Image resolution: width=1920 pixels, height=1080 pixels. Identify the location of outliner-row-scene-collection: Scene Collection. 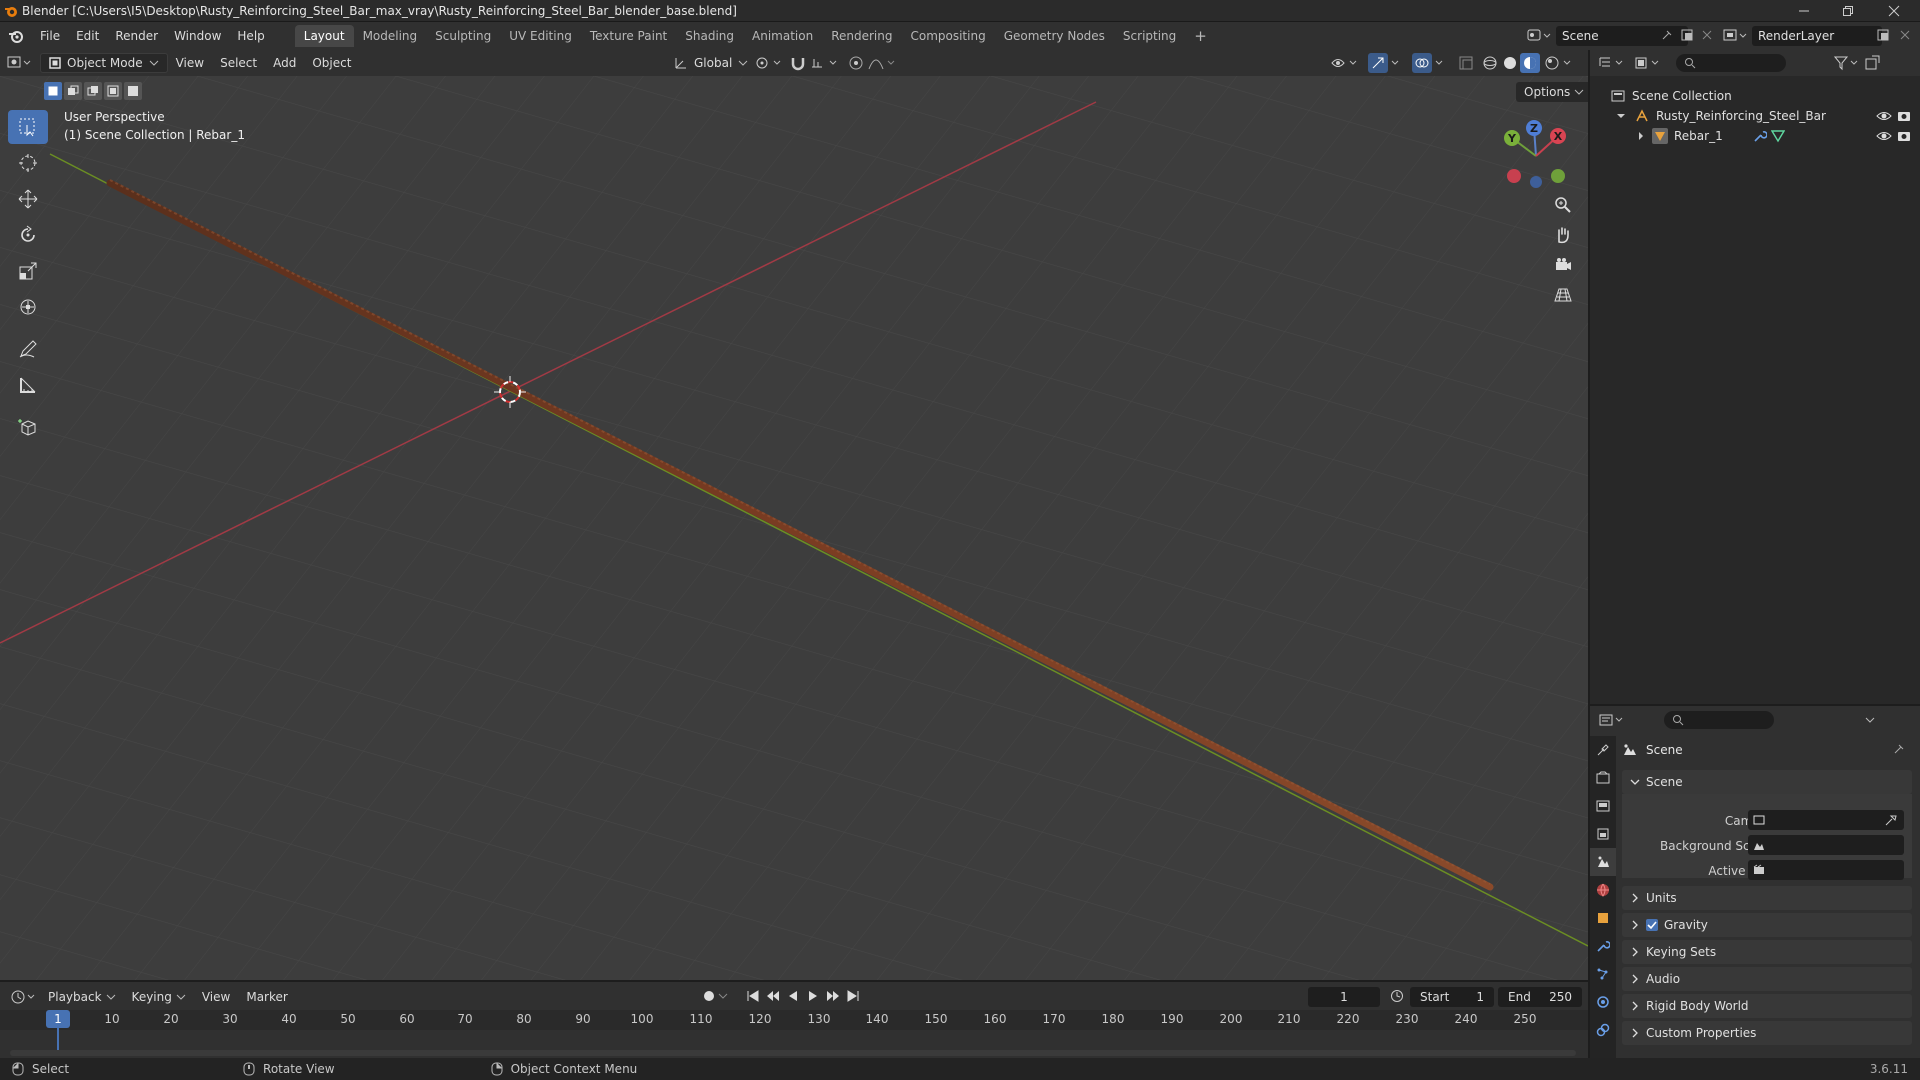
(1755, 96).